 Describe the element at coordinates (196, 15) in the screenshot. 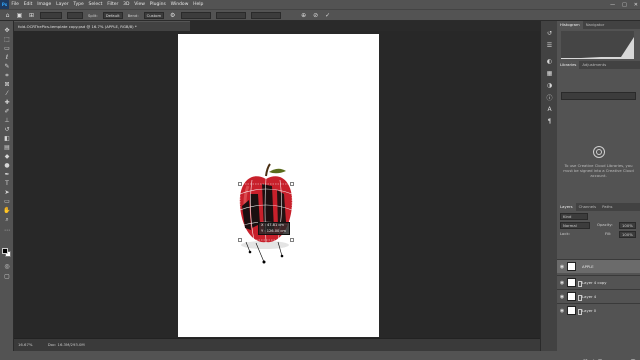

I see `warp-value-field` at that location.